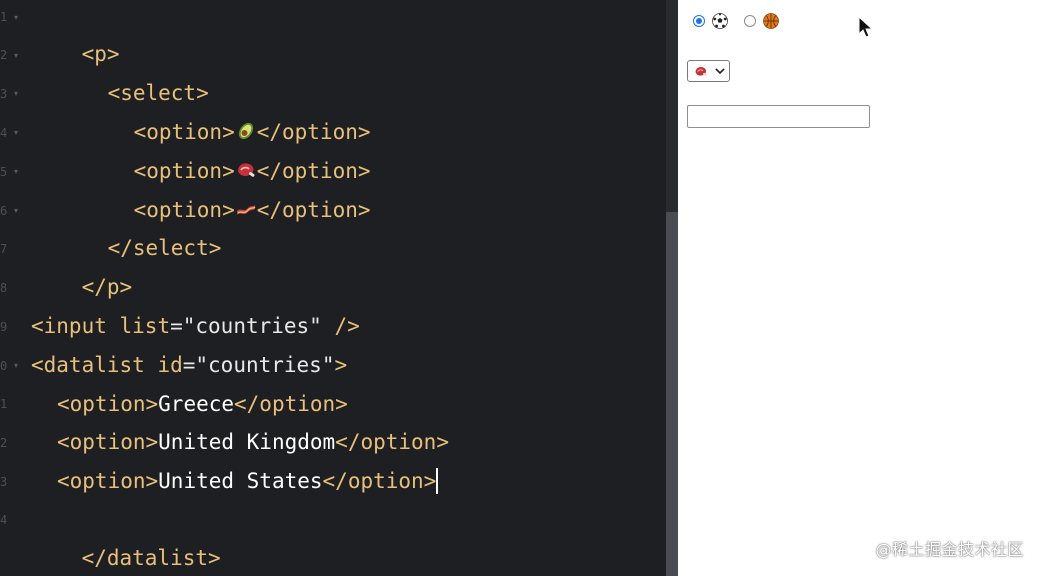 The width and height of the screenshot is (1041, 576). Describe the element at coordinates (720, 71) in the screenshot. I see `chevron-down-icon` at that location.